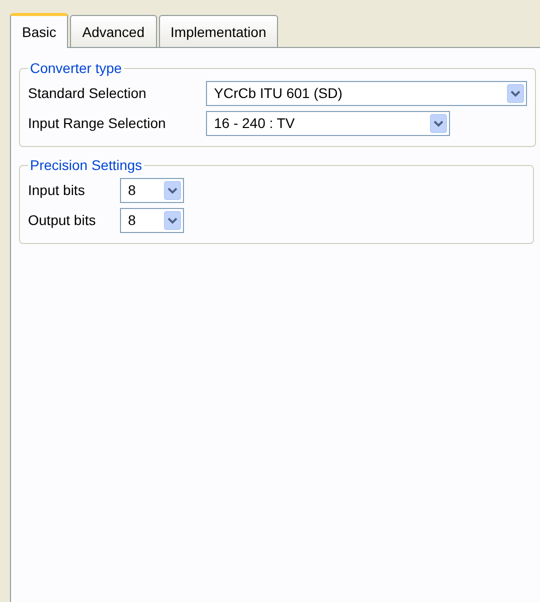 Image resolution: width=540 pixels, height=602 pixels. I want to click on field-label: Output bits, so click(62, 220).